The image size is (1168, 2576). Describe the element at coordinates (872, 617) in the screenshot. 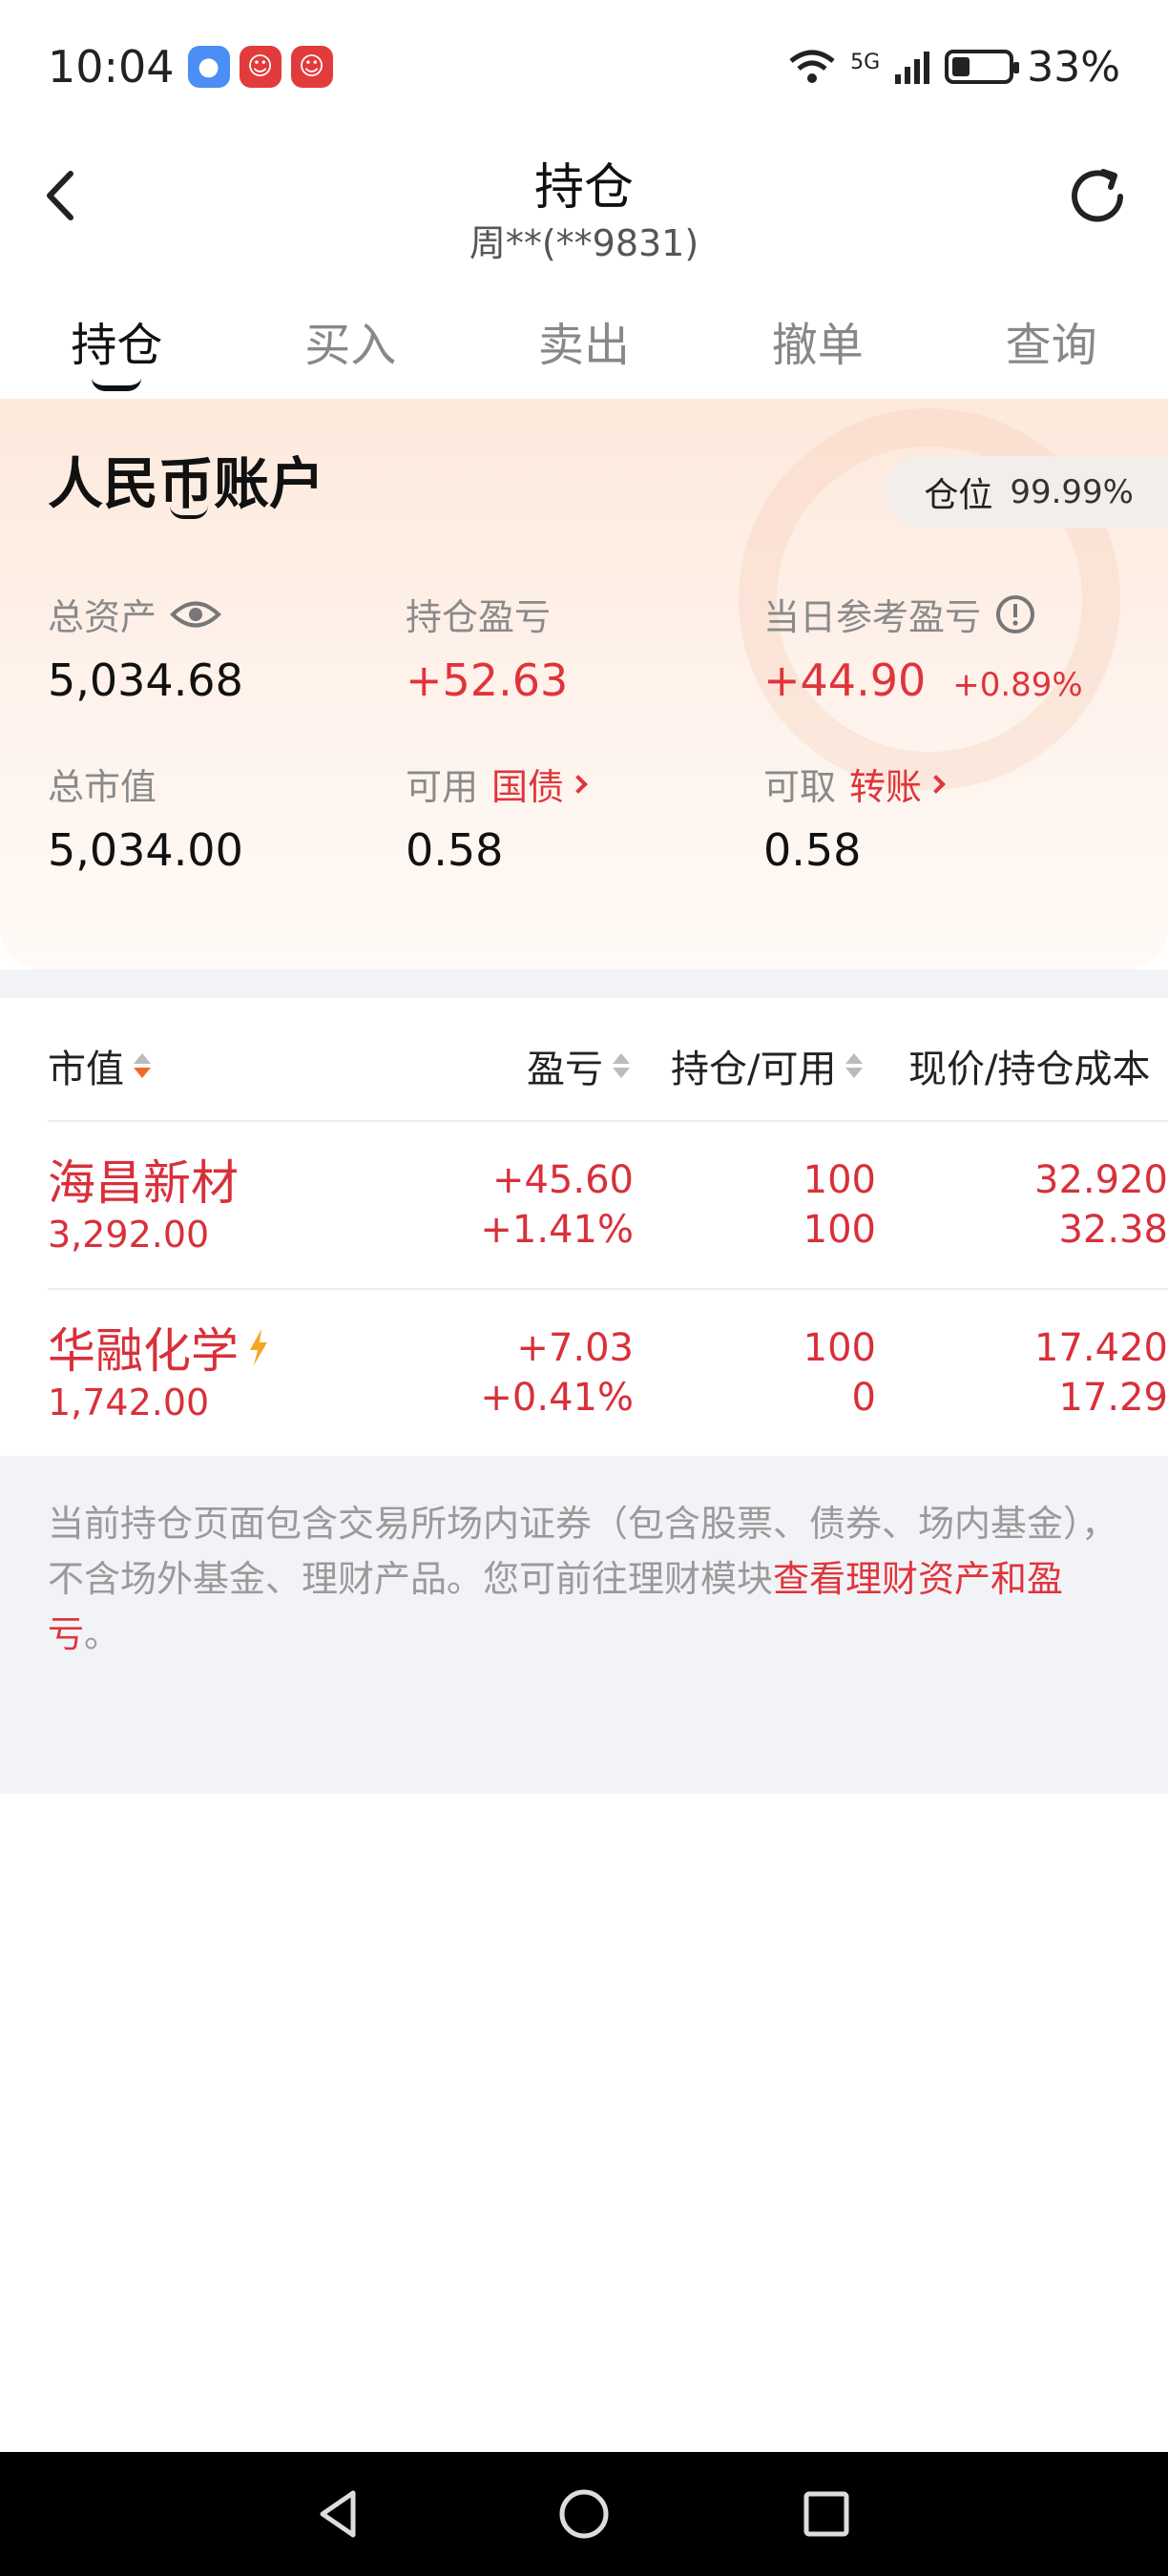

I see `daily-pnl-label-text: 当日参考盈亏` at that location.